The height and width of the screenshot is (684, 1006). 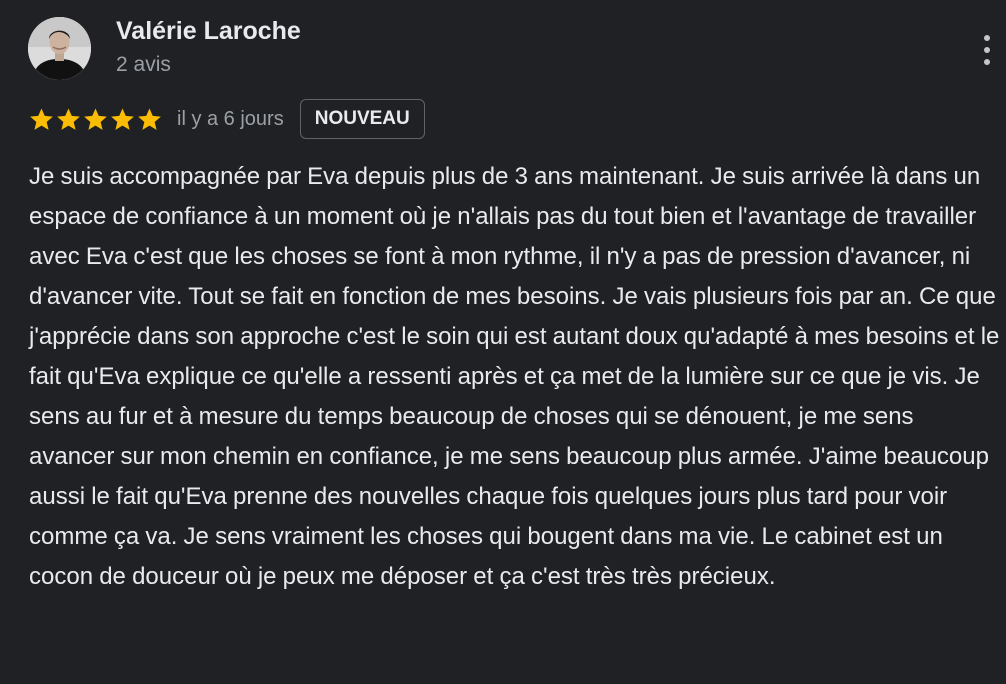 What do you see at coordinates (143, 64) in the screenshot?
I see `author-review-count: 2 avis` at bounding box center [143, 64].